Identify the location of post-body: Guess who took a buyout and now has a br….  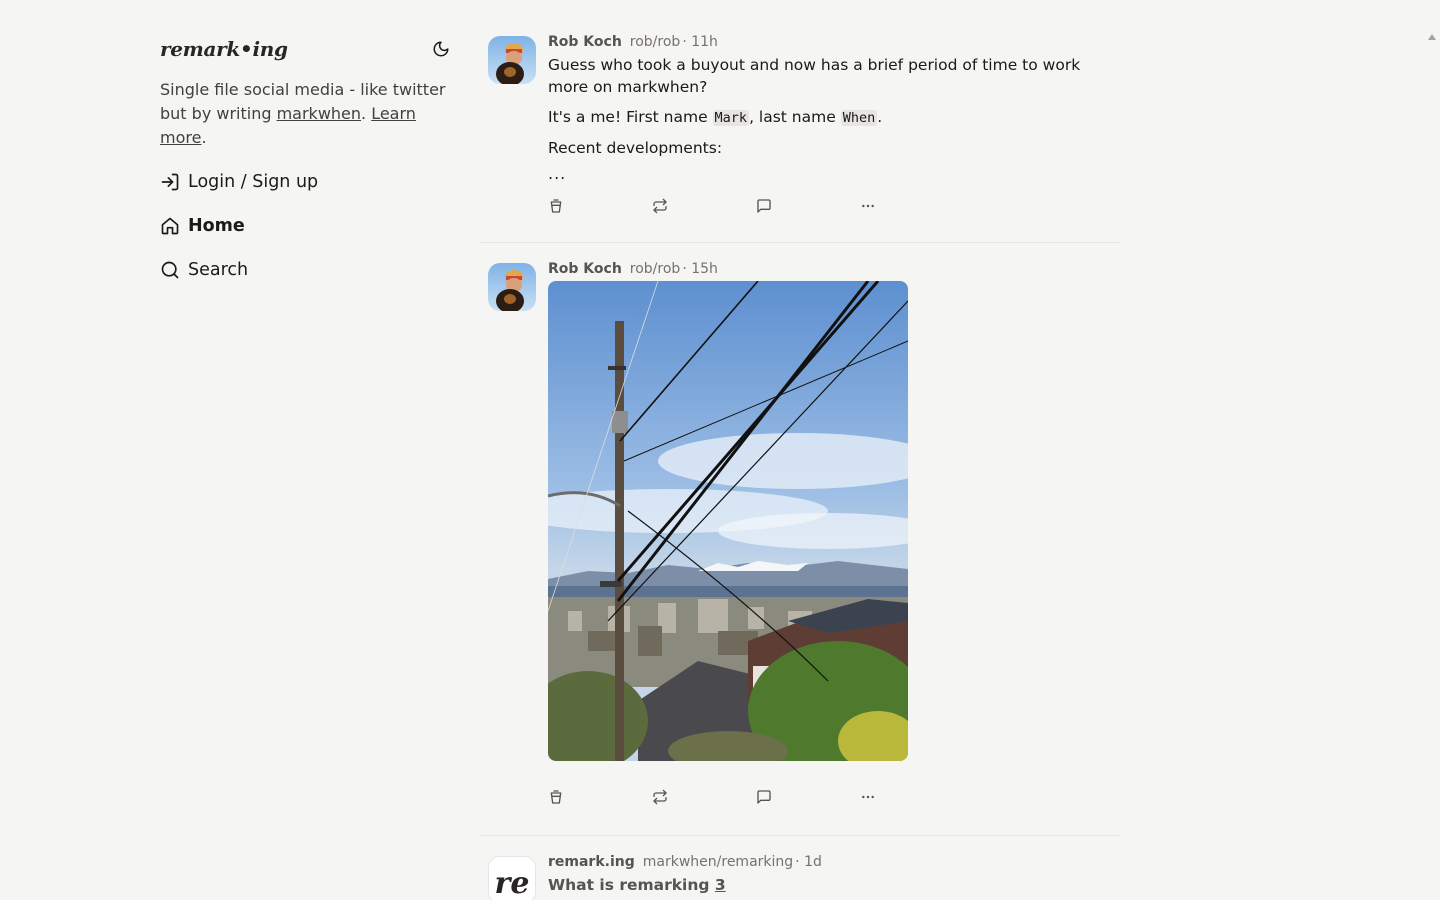
(836, 118).